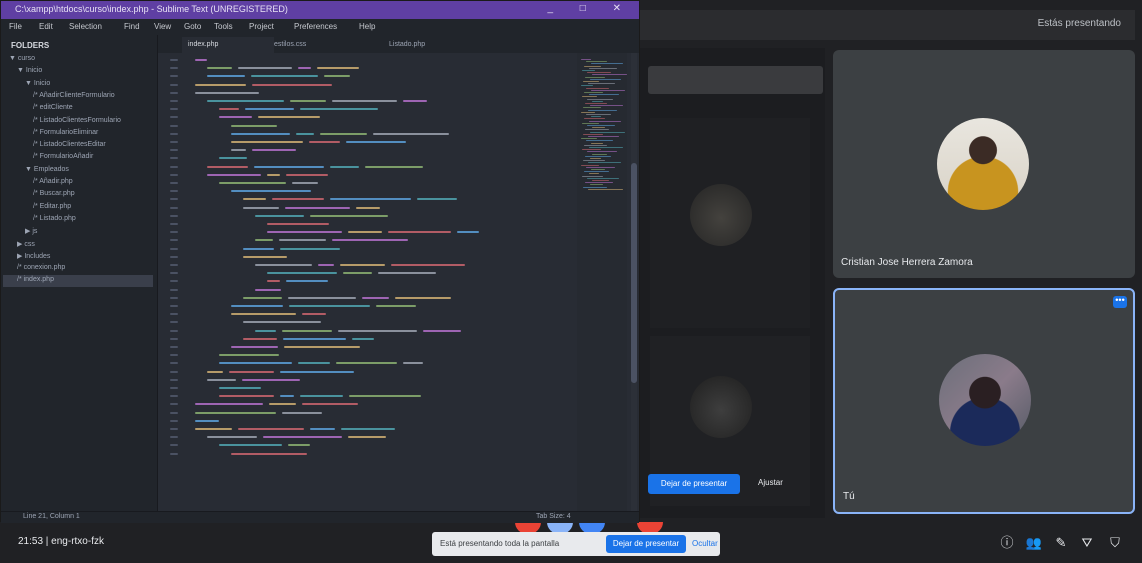 This screenshot has height=563, width=1142. I want to click on menu-item-project: Project, so click(261, 26).